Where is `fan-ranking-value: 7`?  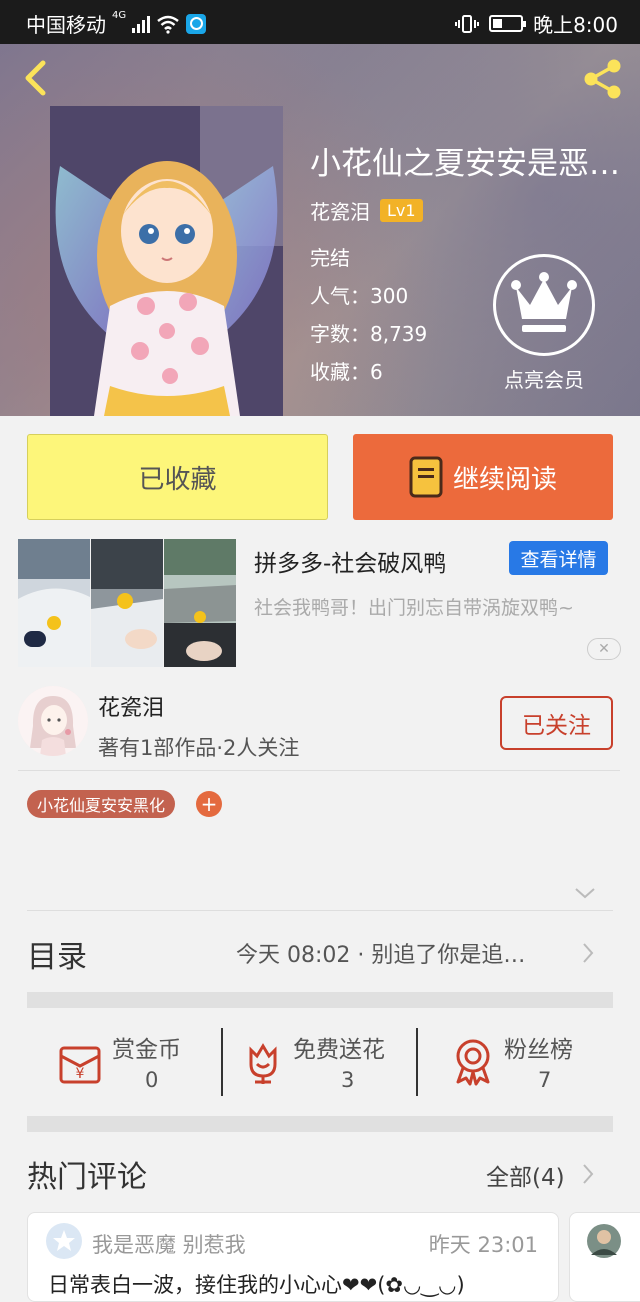 fan-ranking-value: 7 is located at coordinates (545, 1080).